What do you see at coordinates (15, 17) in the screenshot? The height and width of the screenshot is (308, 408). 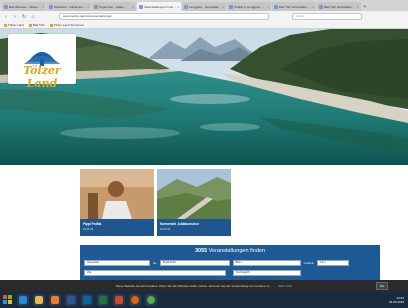 I see `forward-button: ›` at bounding box center [15, 17].